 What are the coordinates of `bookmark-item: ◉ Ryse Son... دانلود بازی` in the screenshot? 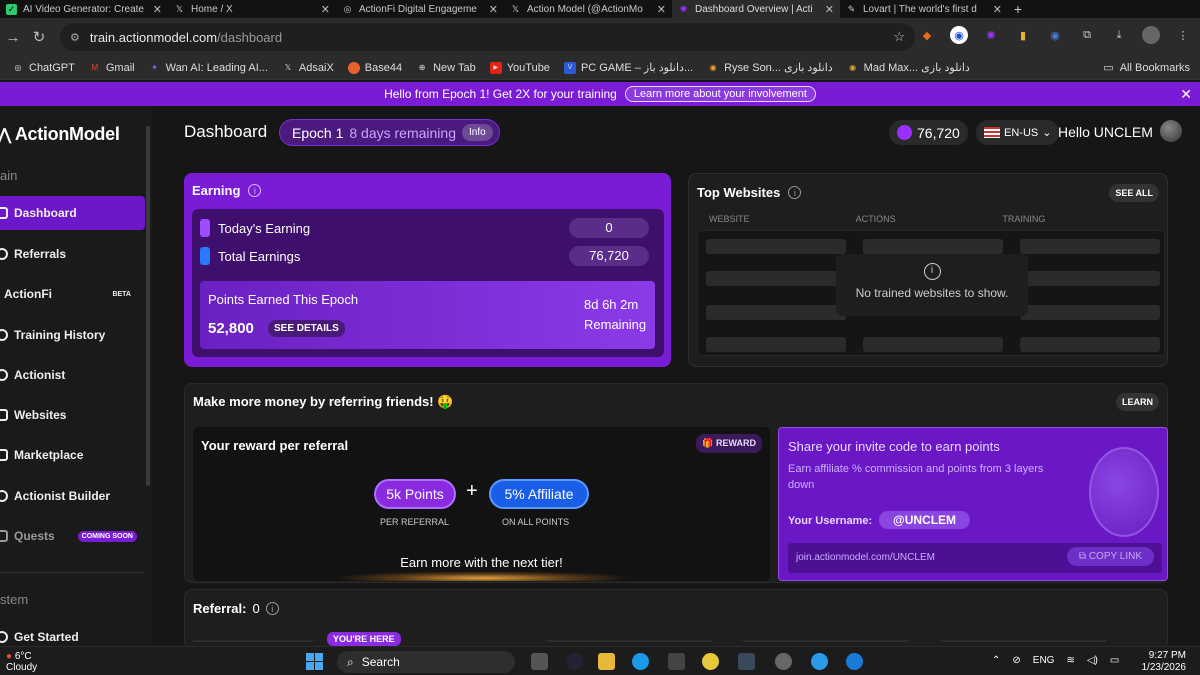 It's located at (770, 67).